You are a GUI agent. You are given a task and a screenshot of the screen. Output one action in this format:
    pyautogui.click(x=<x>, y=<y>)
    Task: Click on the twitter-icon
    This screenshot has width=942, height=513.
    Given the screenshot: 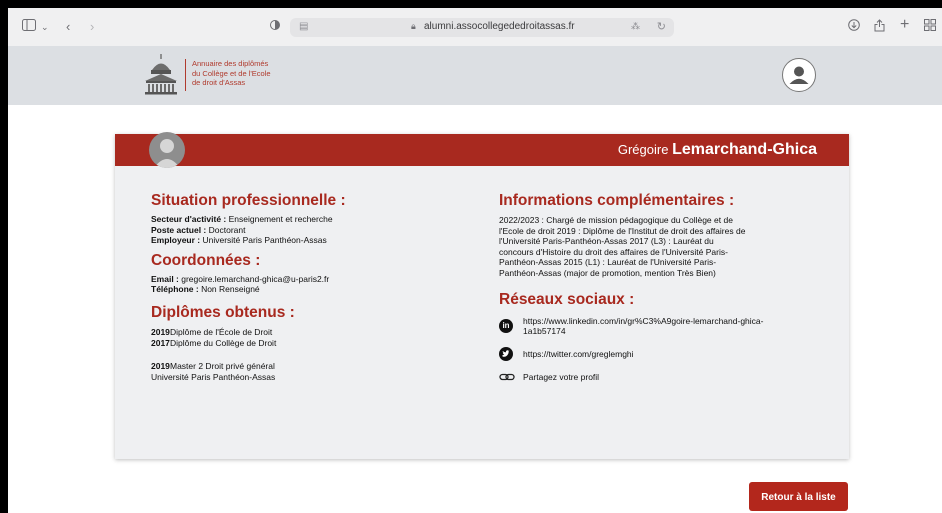 What is the action you would take?
    pyautogui.click(x=506, y=353)
    